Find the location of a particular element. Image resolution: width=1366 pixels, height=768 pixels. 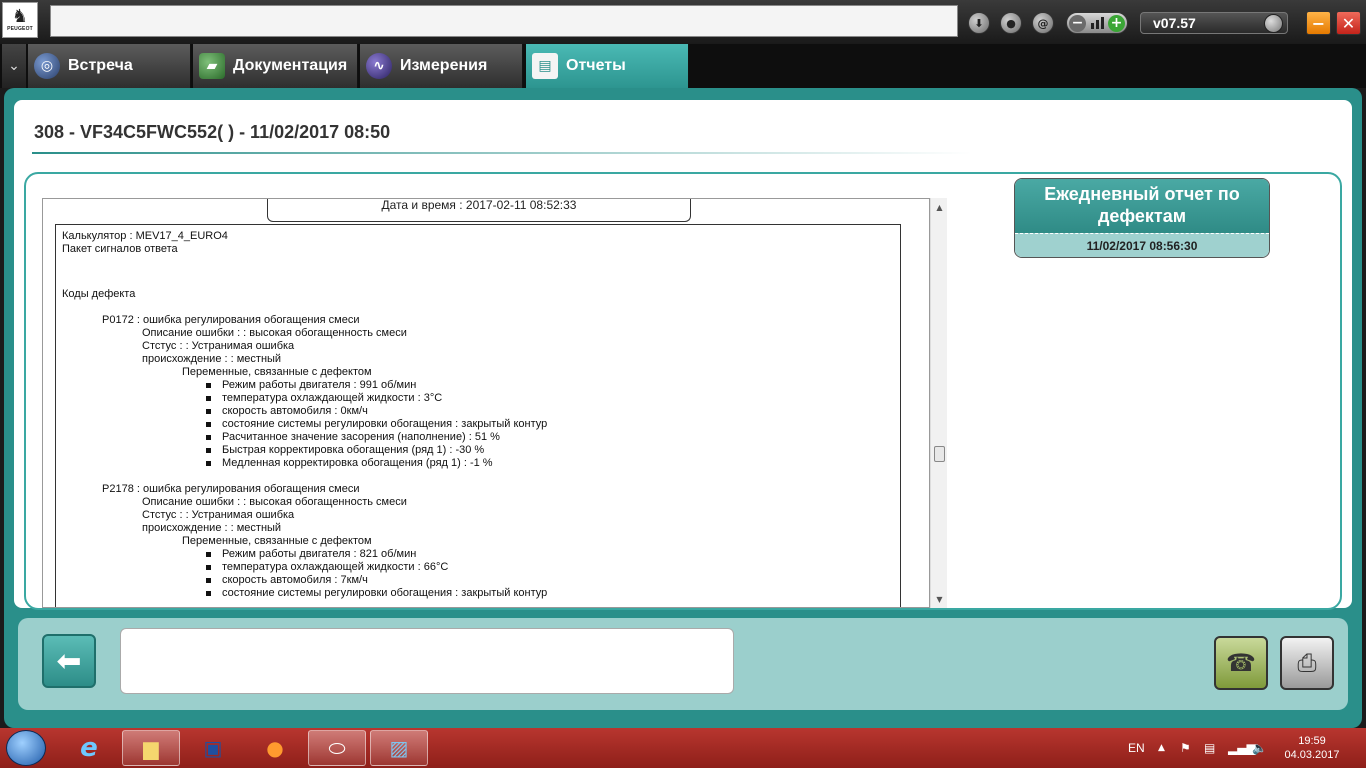

scroll-up-icon: ▲ is located at coordinates (939, 207).